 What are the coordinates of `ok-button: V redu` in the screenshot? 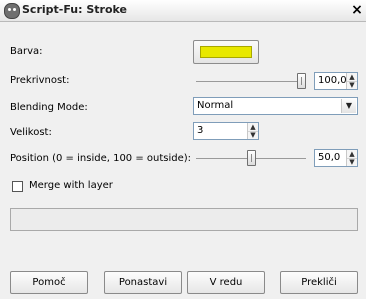 It's located at (226, 282).